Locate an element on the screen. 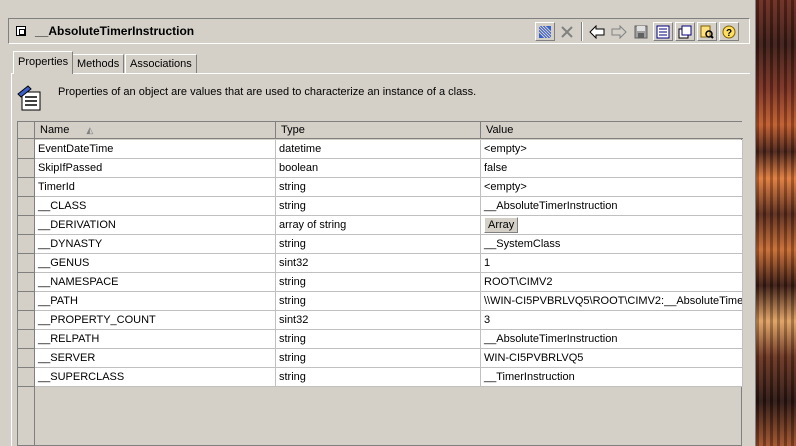 The width and height of the screenshot is (796, 446). property-value-cell: ROOT\CIMV2 is located at coordinates (612, 282).